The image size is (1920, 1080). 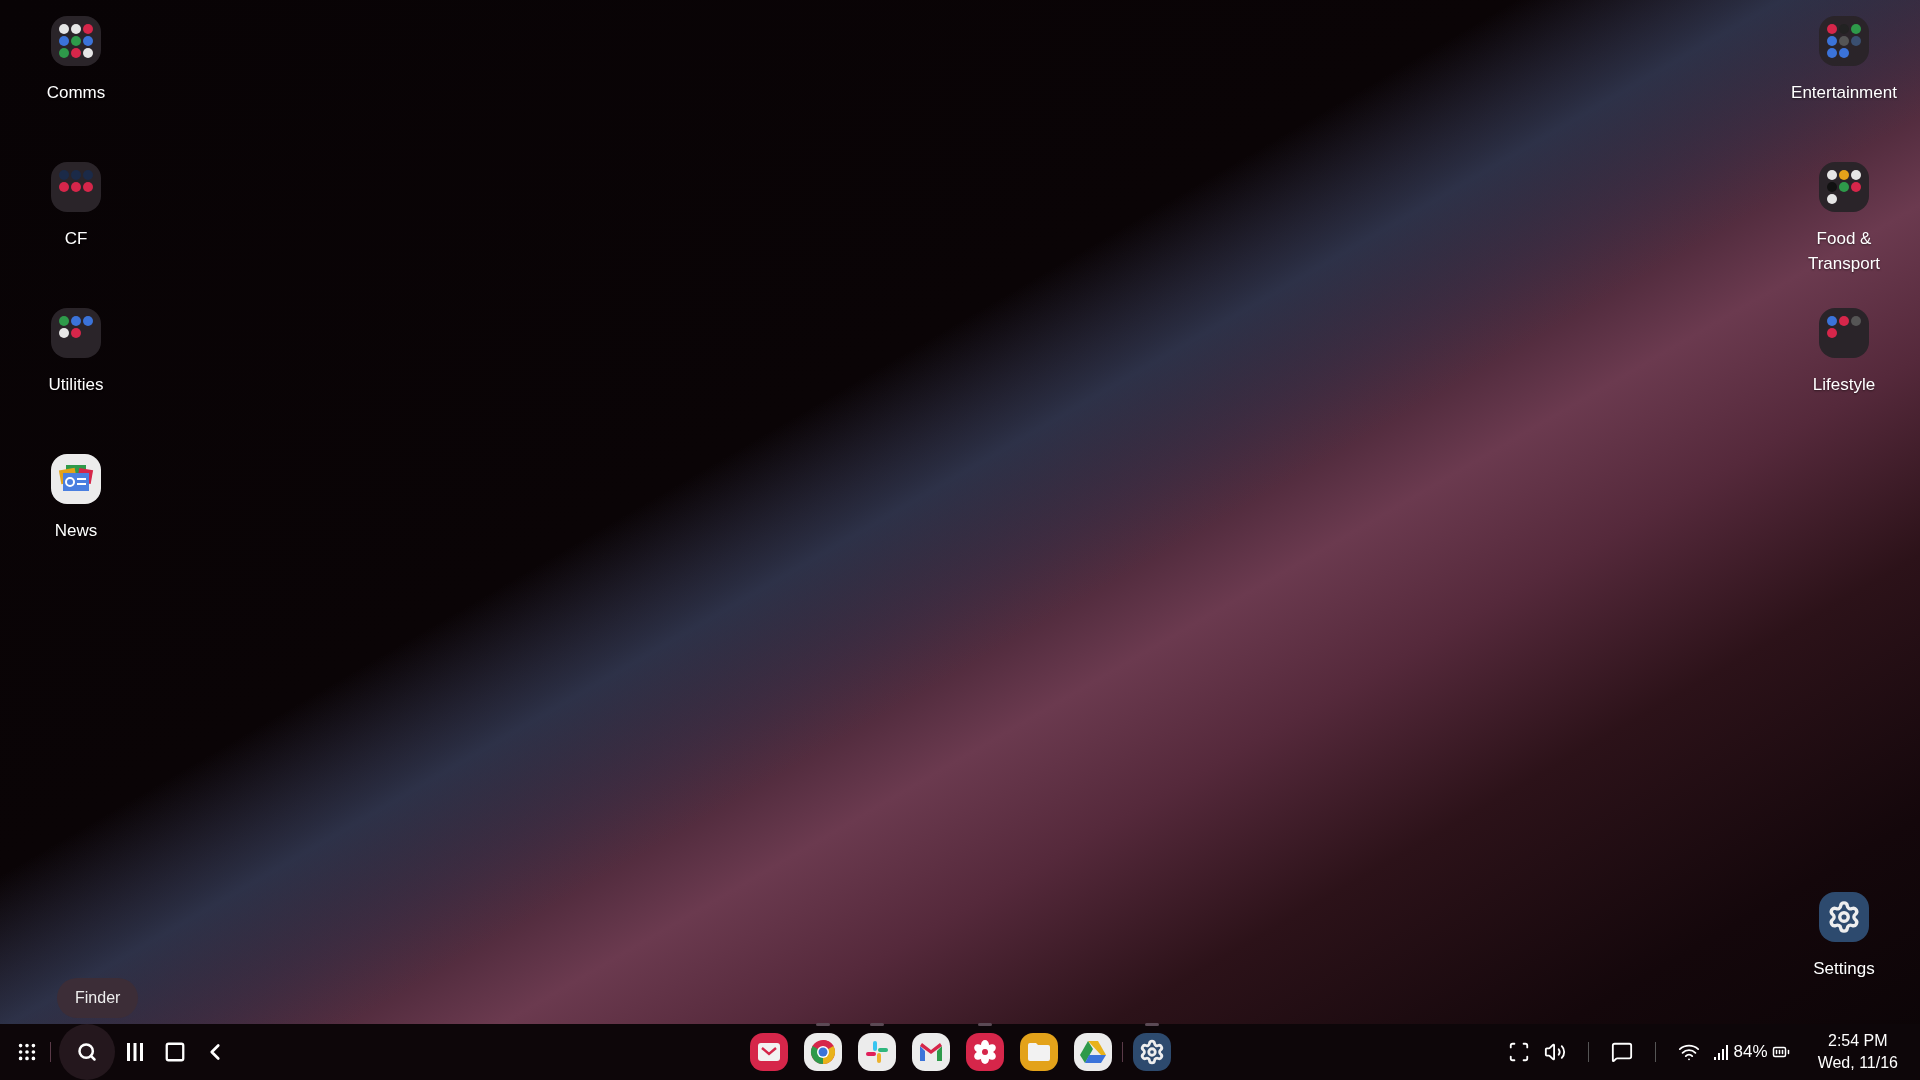 I want to click on search-icon, so click(x=87, y=1052).